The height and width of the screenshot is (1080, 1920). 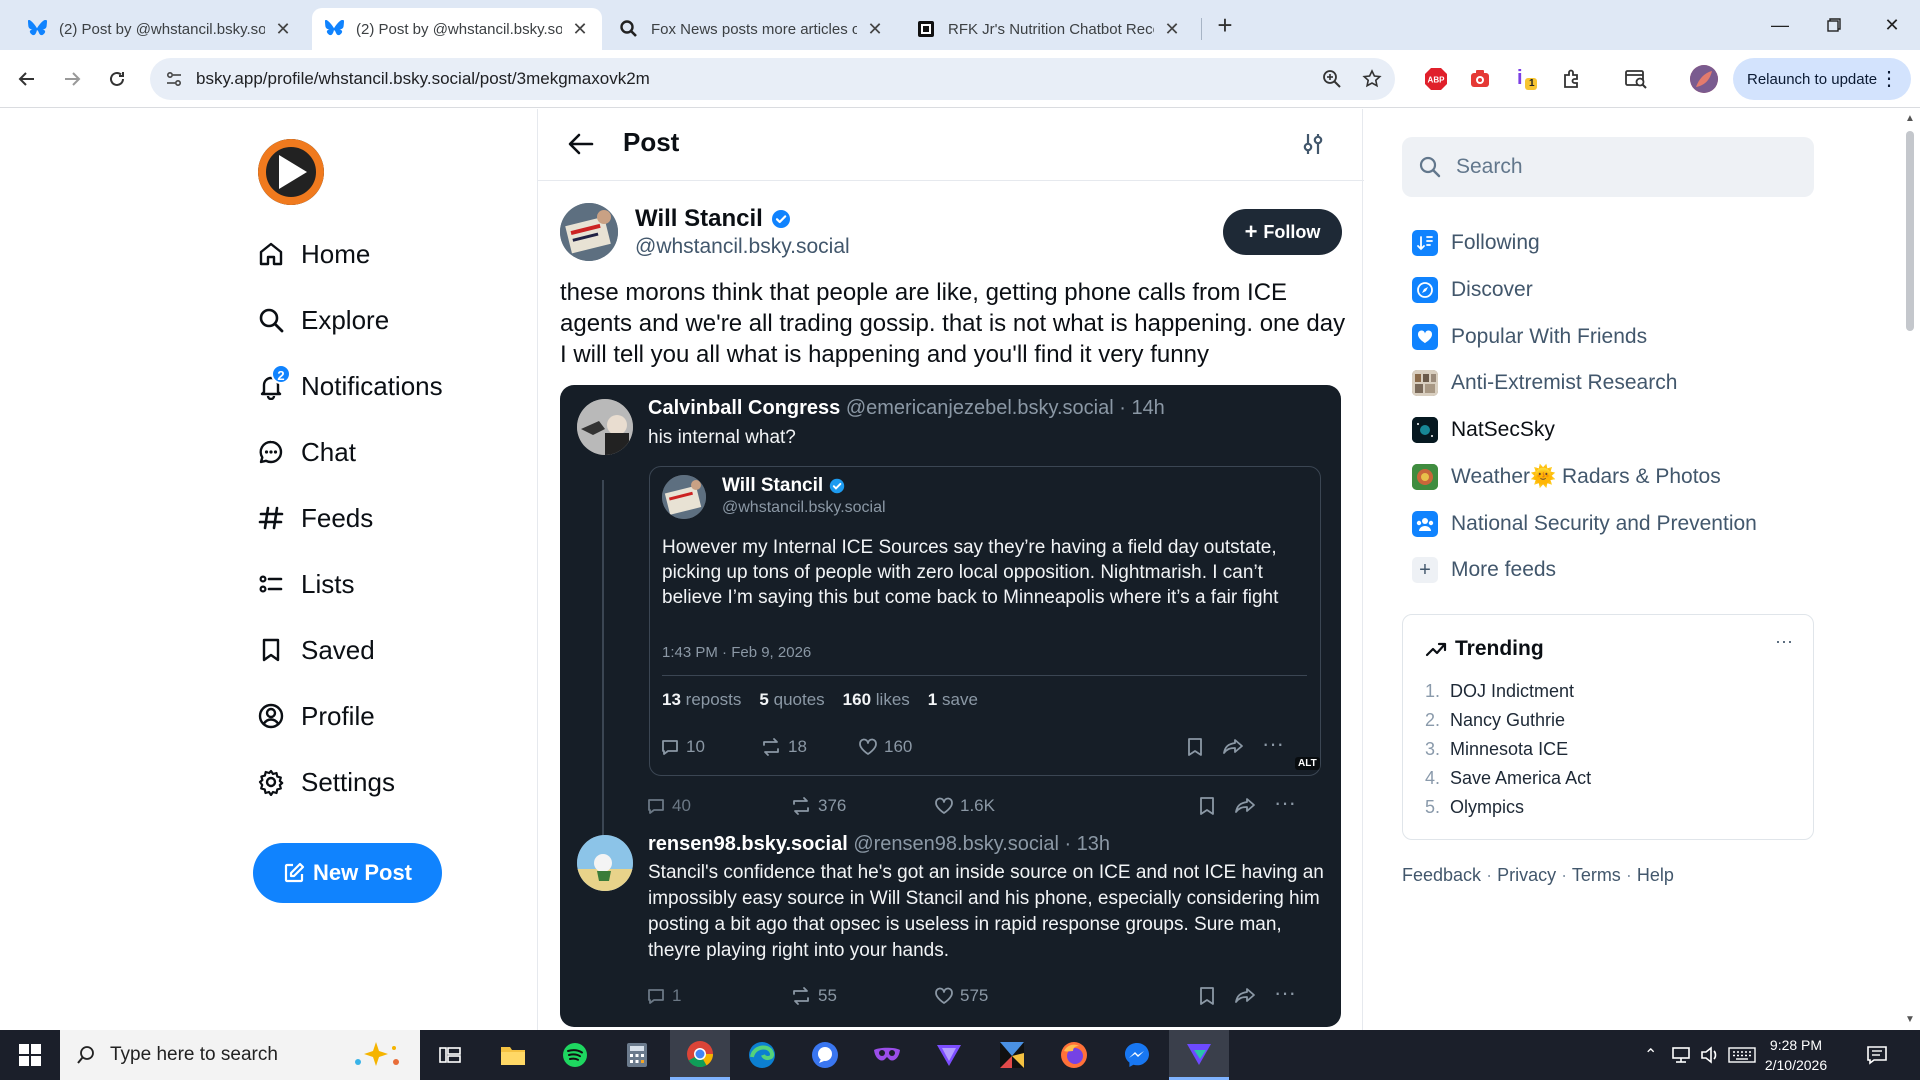 What do you see at coordinates (1544, 383) in the screenshot?
I see `feed-item-anti-extremist-research: Anti-Extremist Research` at bounding box center [1544, 383].